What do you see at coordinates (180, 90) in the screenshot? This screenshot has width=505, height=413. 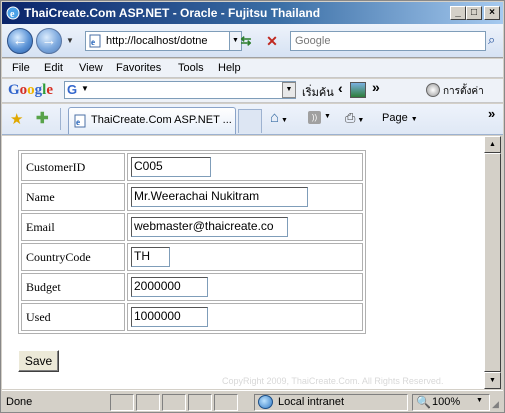 I see `google-search-field: G ▼` at bounding box center [180, 90].